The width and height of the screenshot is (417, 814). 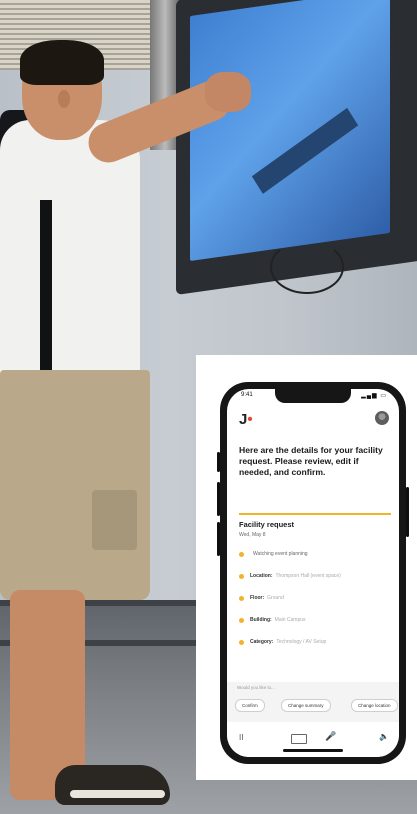 I want to click on field-value: Ground, so click(x=275, y=598).